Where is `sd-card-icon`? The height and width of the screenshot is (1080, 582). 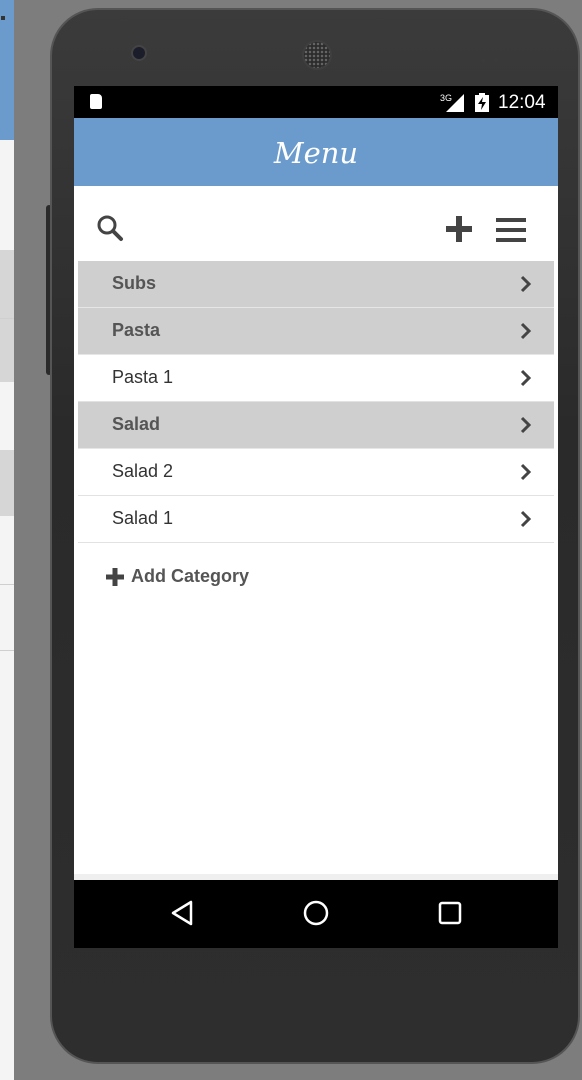
sd-card-icon is located at coordinates (96, 101).